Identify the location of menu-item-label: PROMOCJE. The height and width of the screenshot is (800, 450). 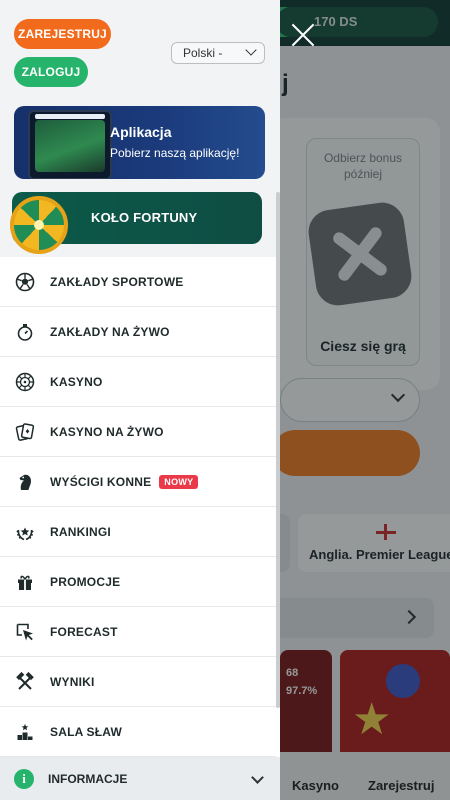
(85, 581).